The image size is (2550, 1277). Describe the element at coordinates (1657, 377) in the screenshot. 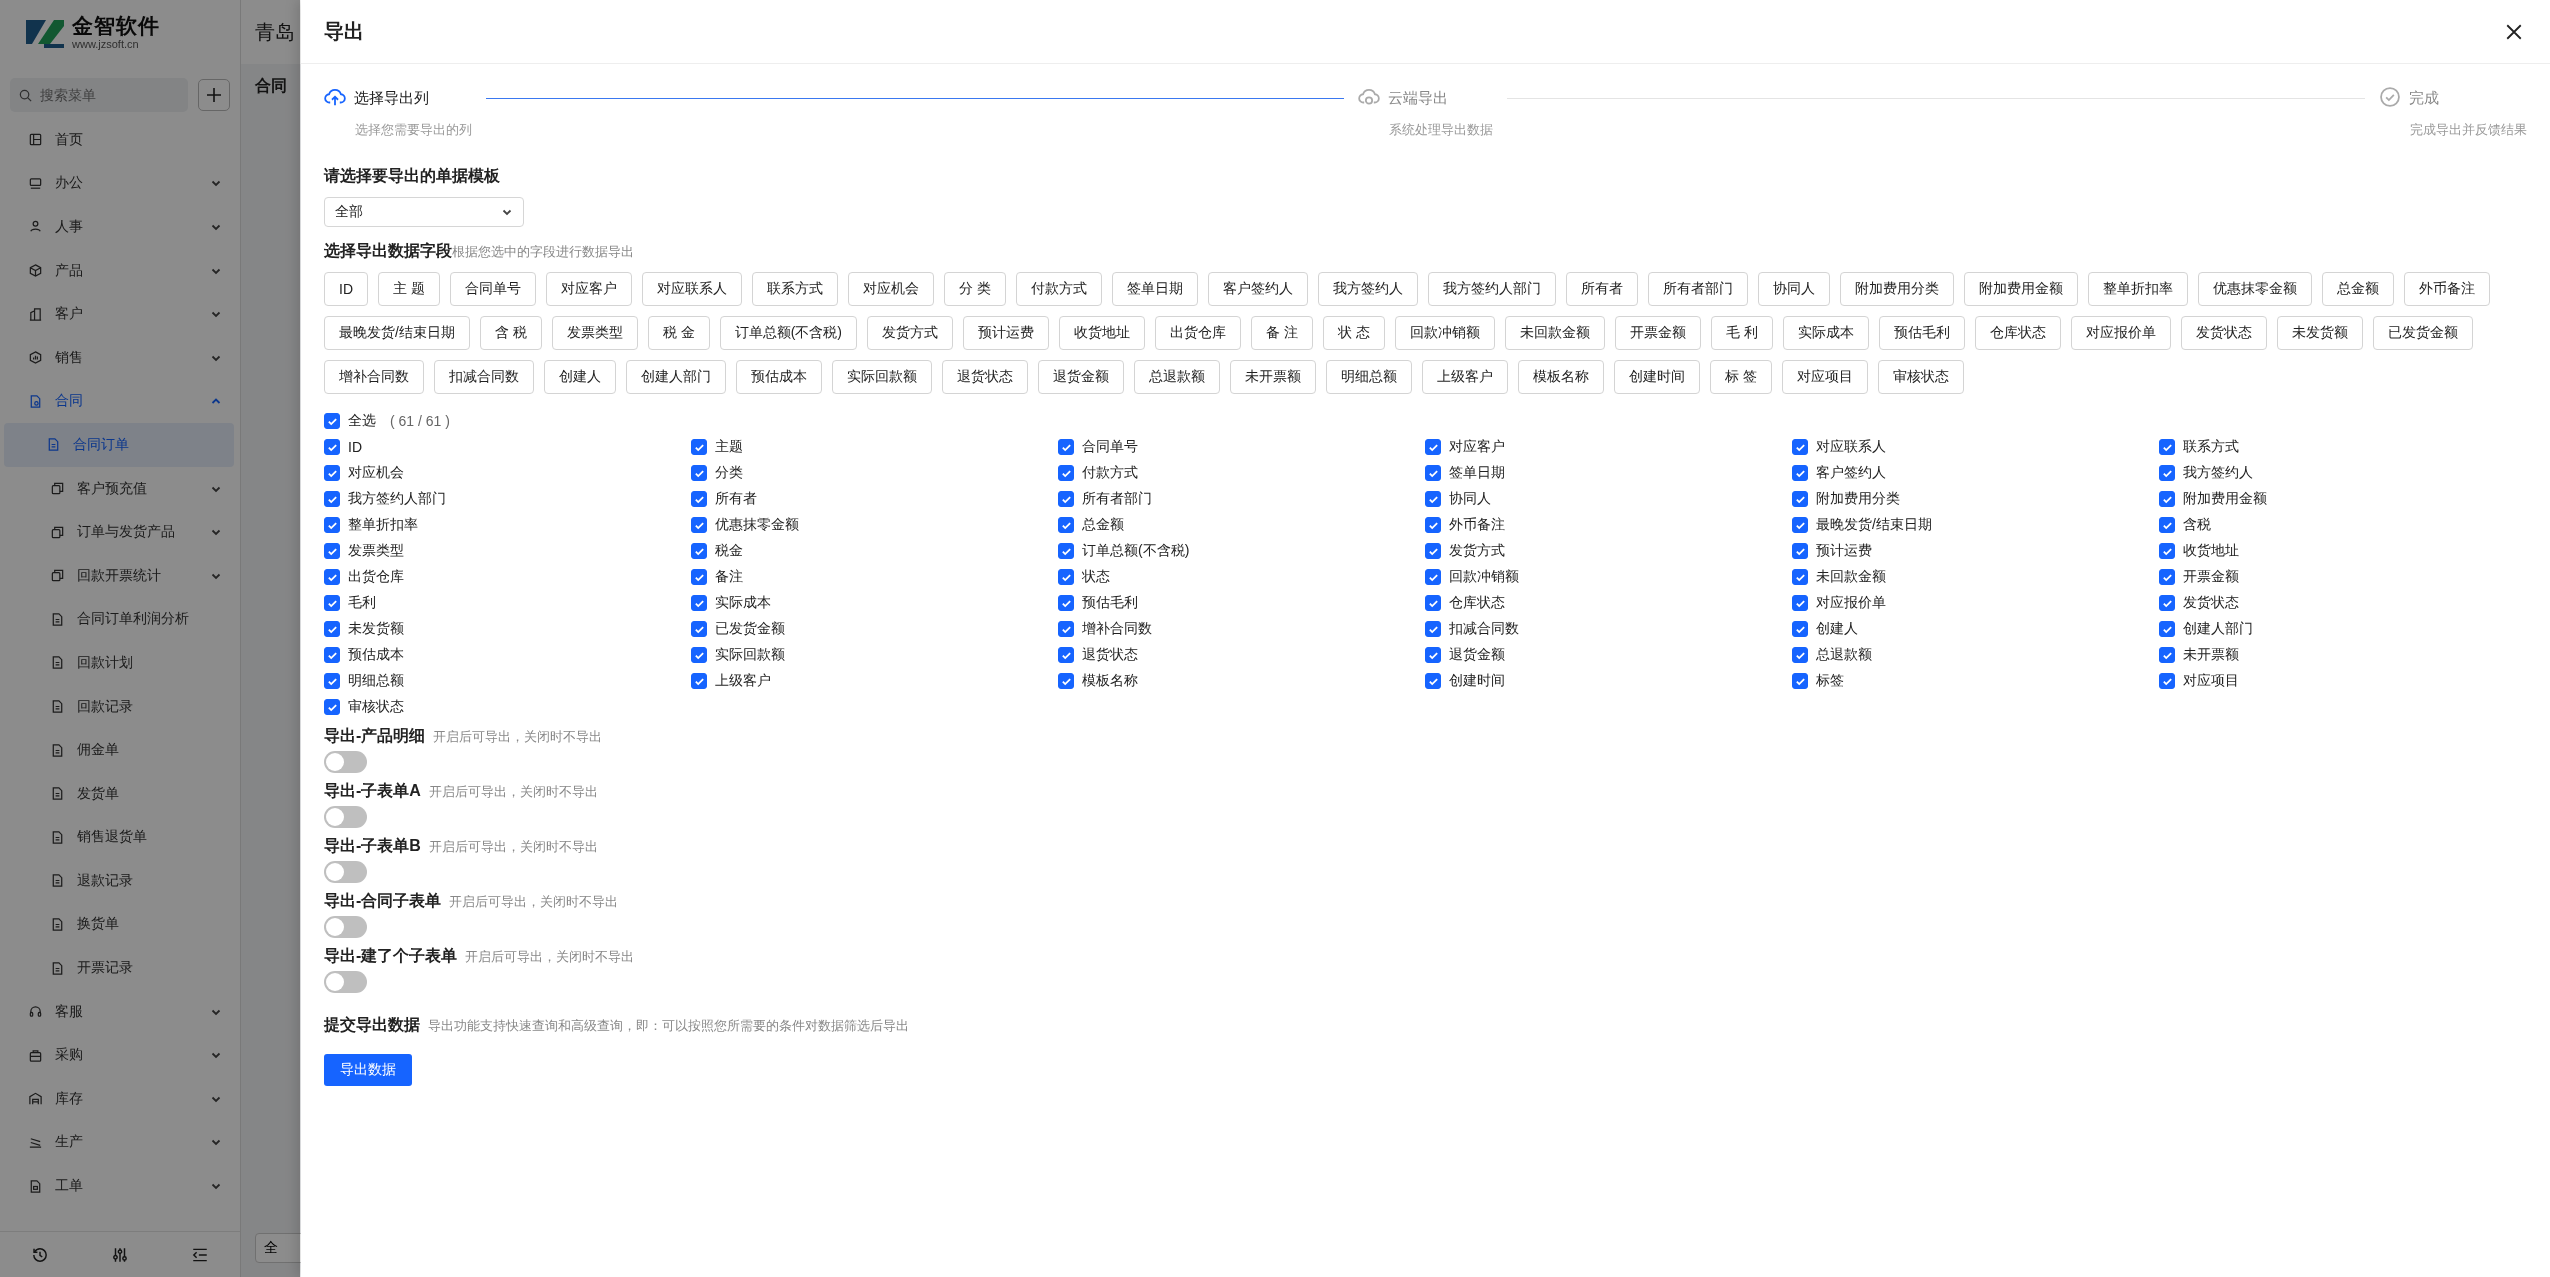

I see `field-tag: 创建时间` at that location.